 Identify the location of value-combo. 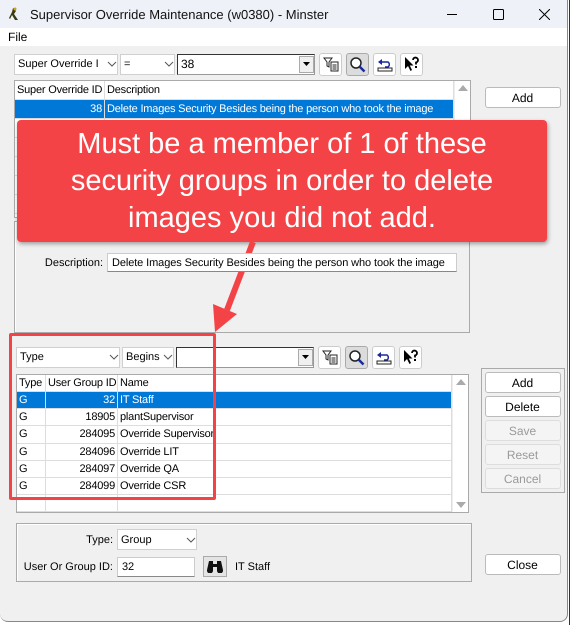
(245, 357).